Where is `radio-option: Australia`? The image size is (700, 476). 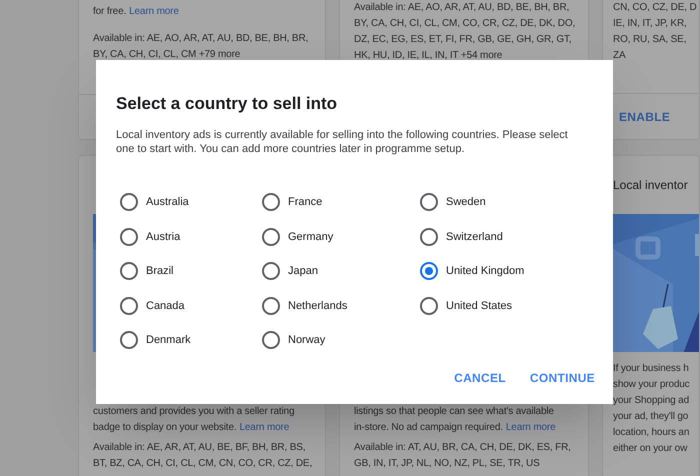
radio-option: Australia is located at coordinates (154, 202).